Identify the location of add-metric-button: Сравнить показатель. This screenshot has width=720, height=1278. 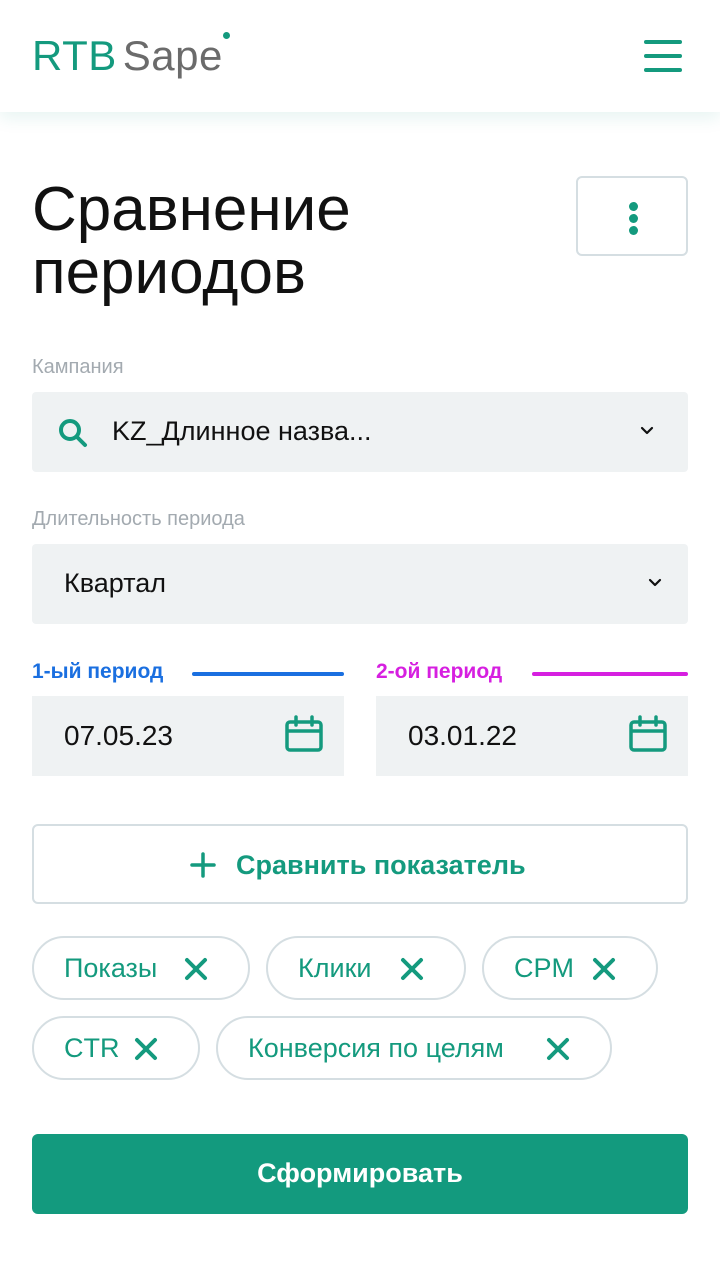
(360, 864).